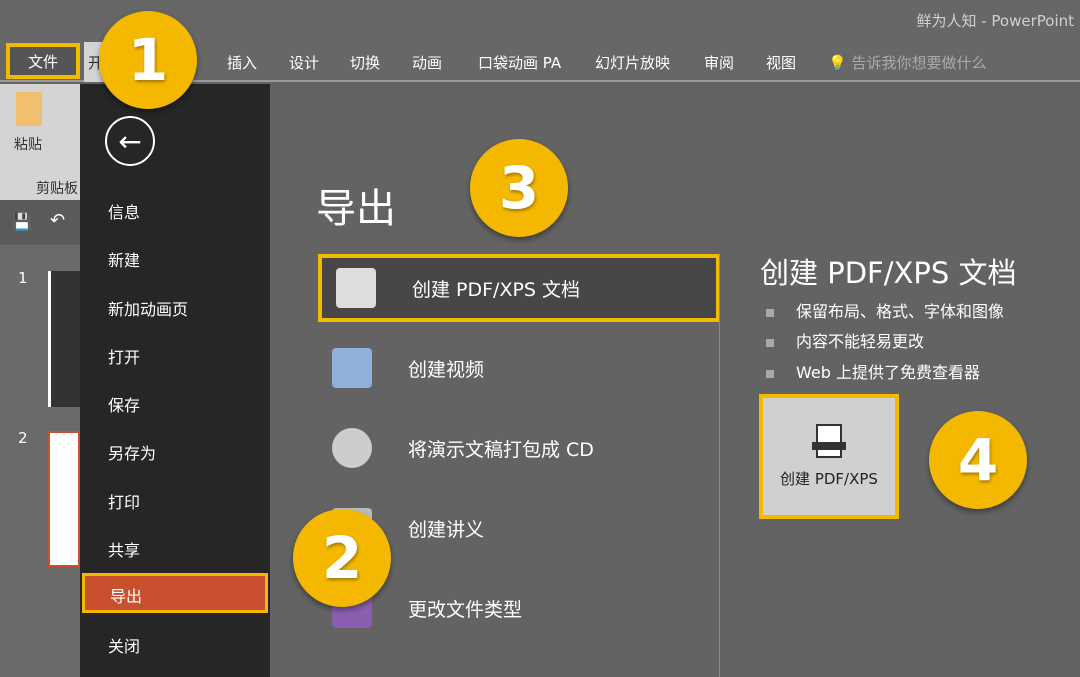  What do you see at coordinates (519, 368) in the screenshot?
I see `export-create-video: 创建视频` at bounding box center [519, 368].